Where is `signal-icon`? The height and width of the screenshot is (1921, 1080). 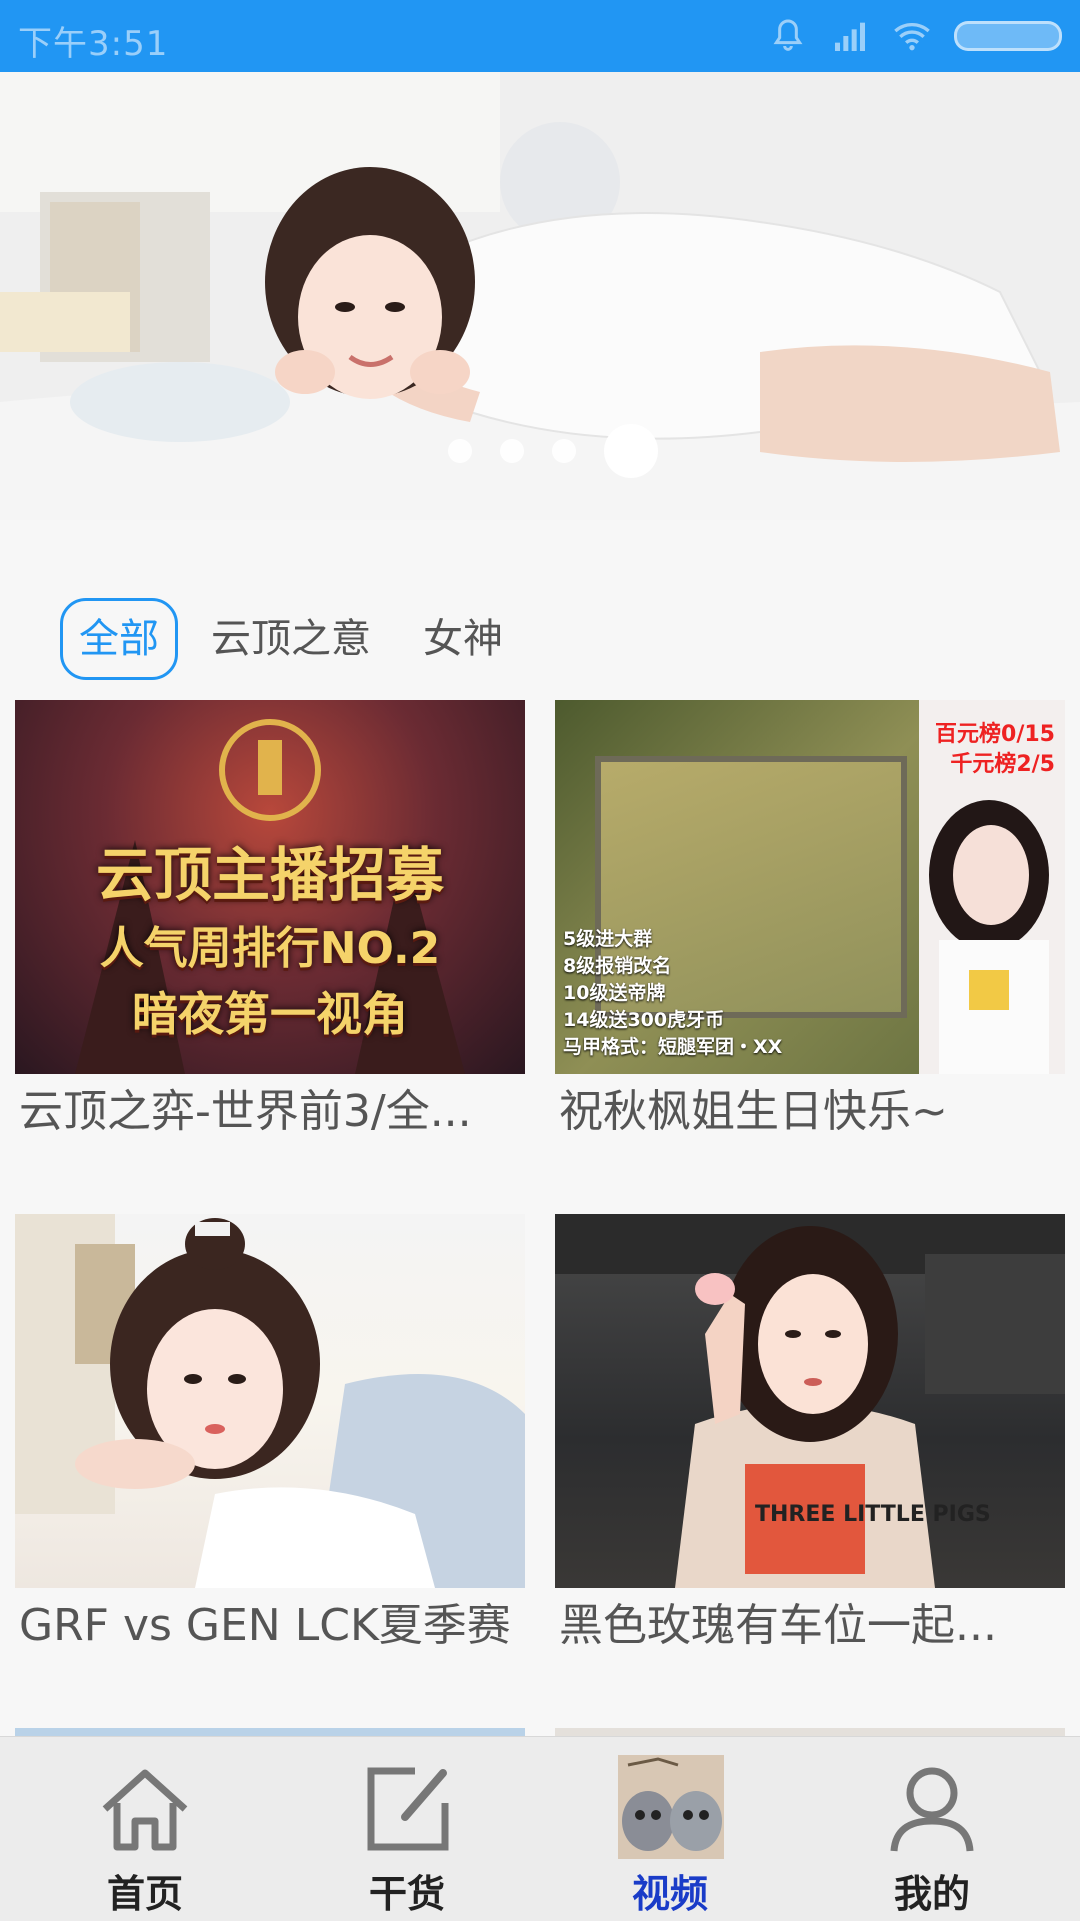
signal-icon is located at coordinates (850, 36).